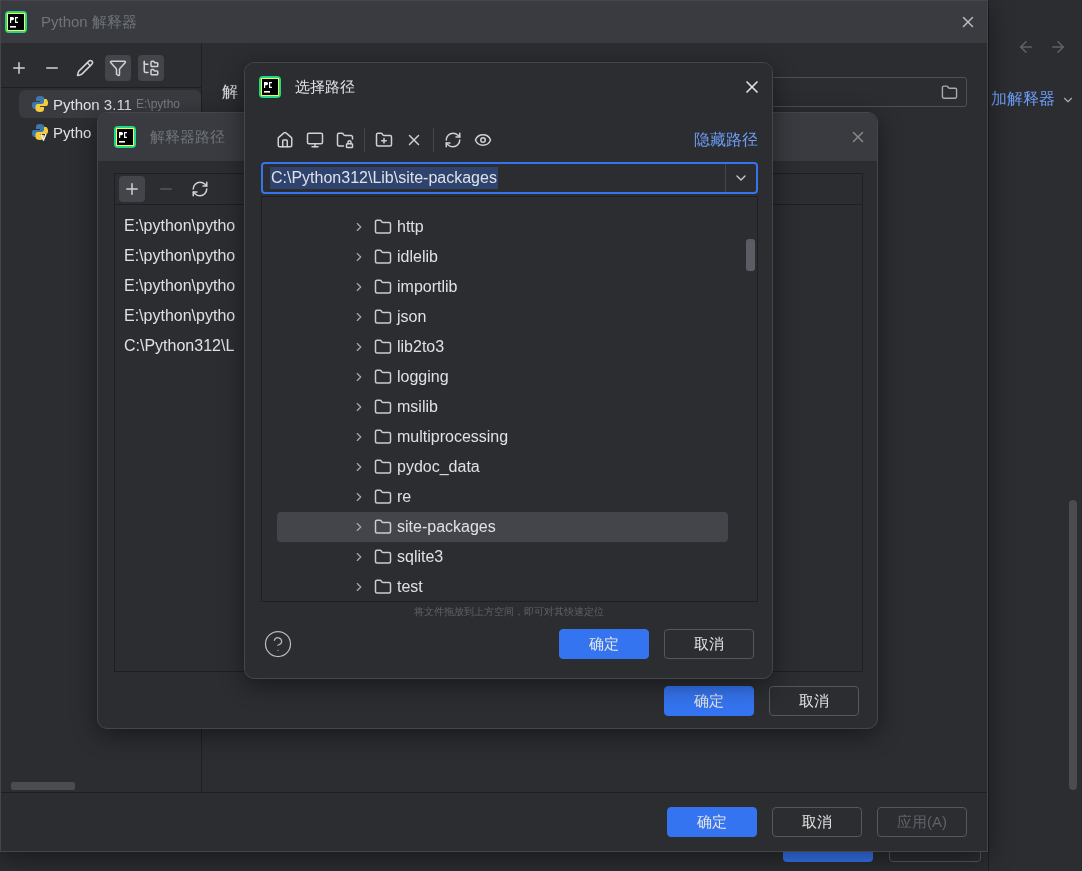  What do you see at coordinates (157, 104) in the screenshot?
I see `interpreter-path: E:\pytho` at bounding box center [157, 104].